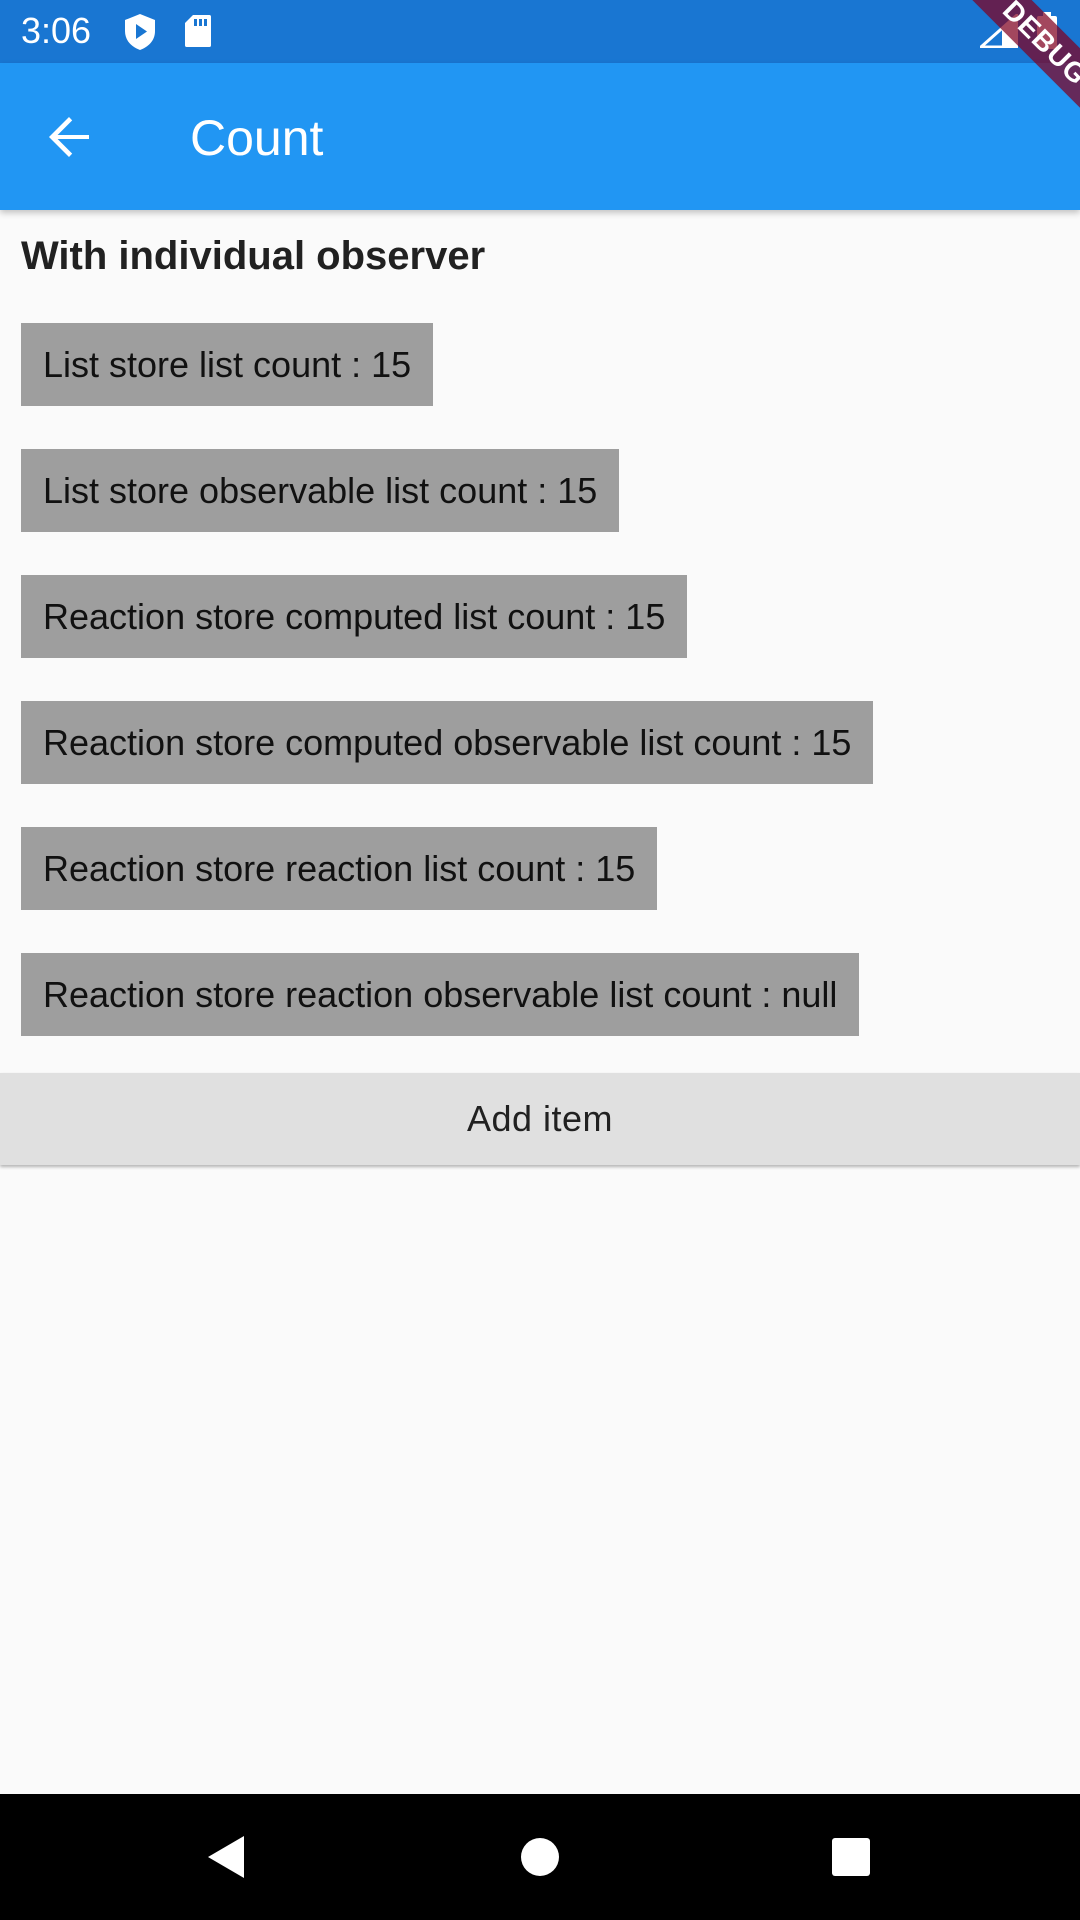  I want to click on play-protect-icon, so click(140, 32).